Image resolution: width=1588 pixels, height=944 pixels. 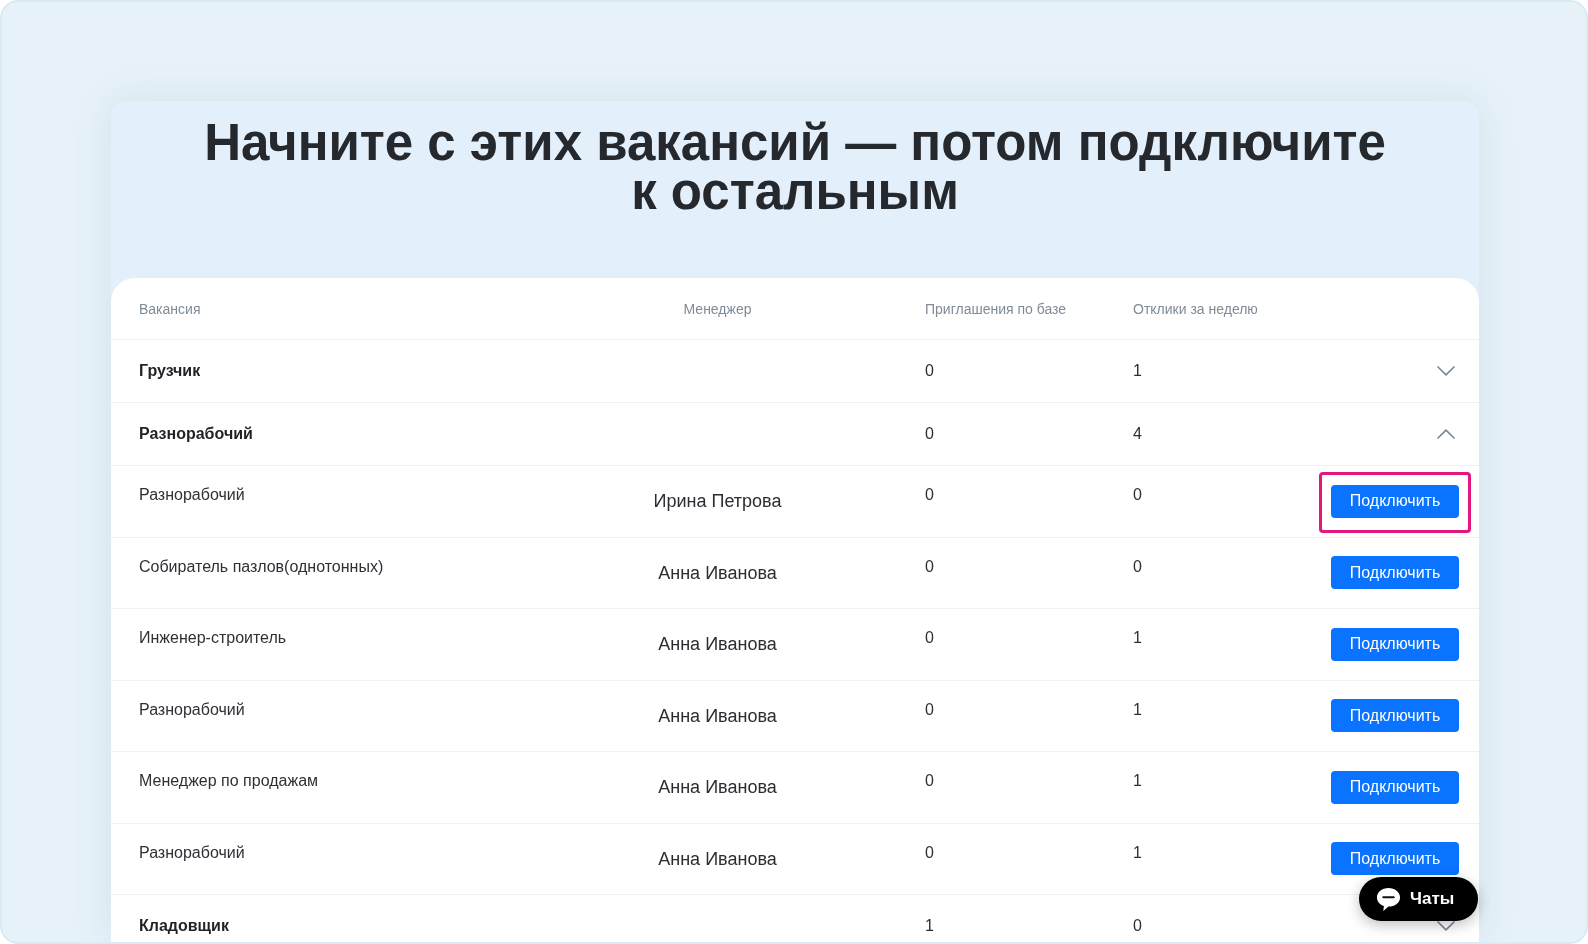 What do you see at coordinates (213, 638) in the screenshot?
I see `vacancy-name: Инженер-строитель` at bounding box center [213, 638].